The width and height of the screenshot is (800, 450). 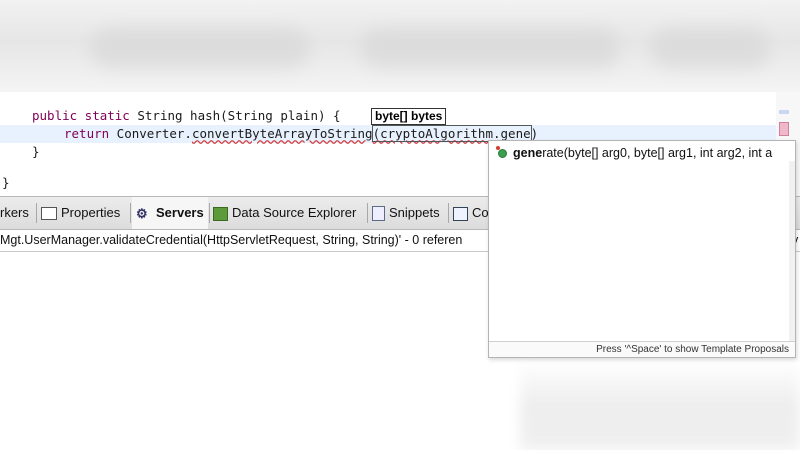 I want to click on tab-markers: rkers, so click(x=14, y=213).